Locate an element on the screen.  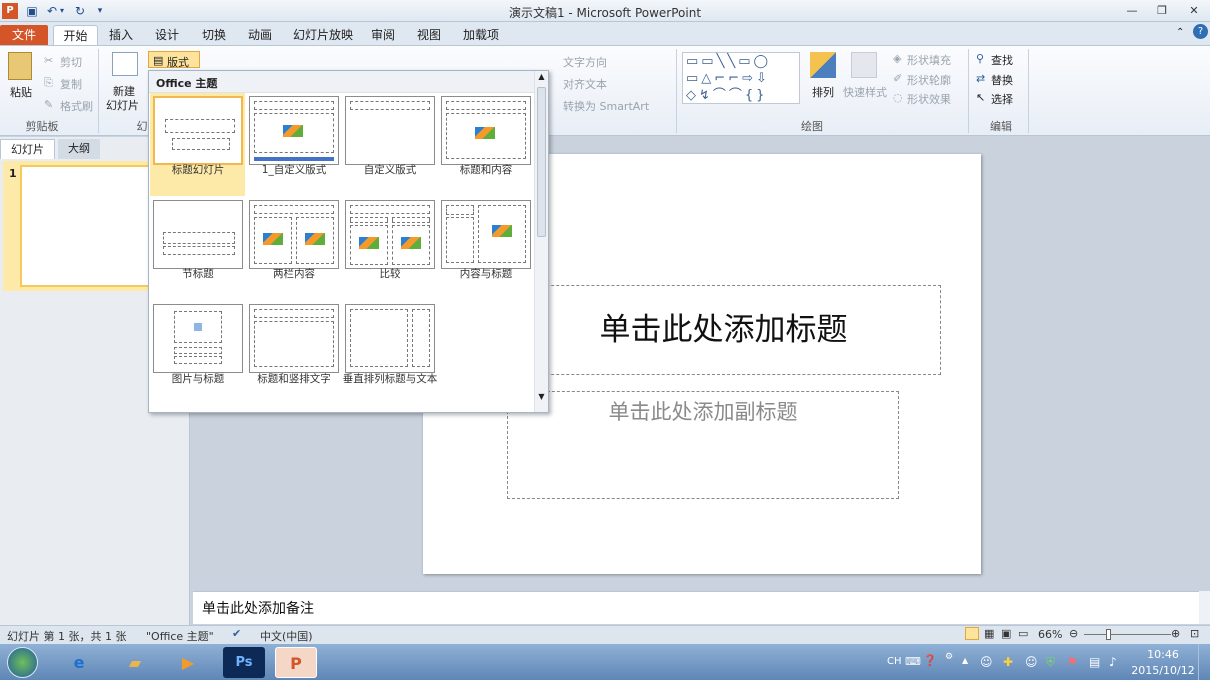
layout-vertical-title-and-text is located at coordinates (390, 338).